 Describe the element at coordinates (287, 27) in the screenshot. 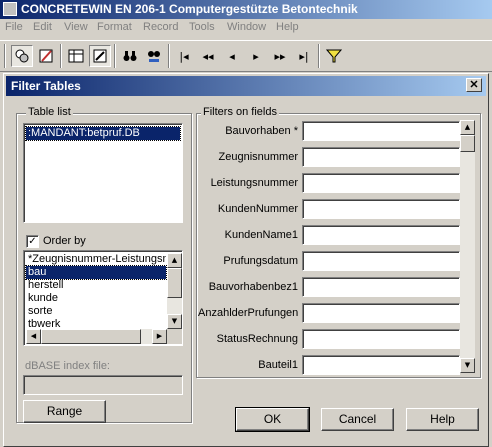

I see `menu-help: Help` at that location.